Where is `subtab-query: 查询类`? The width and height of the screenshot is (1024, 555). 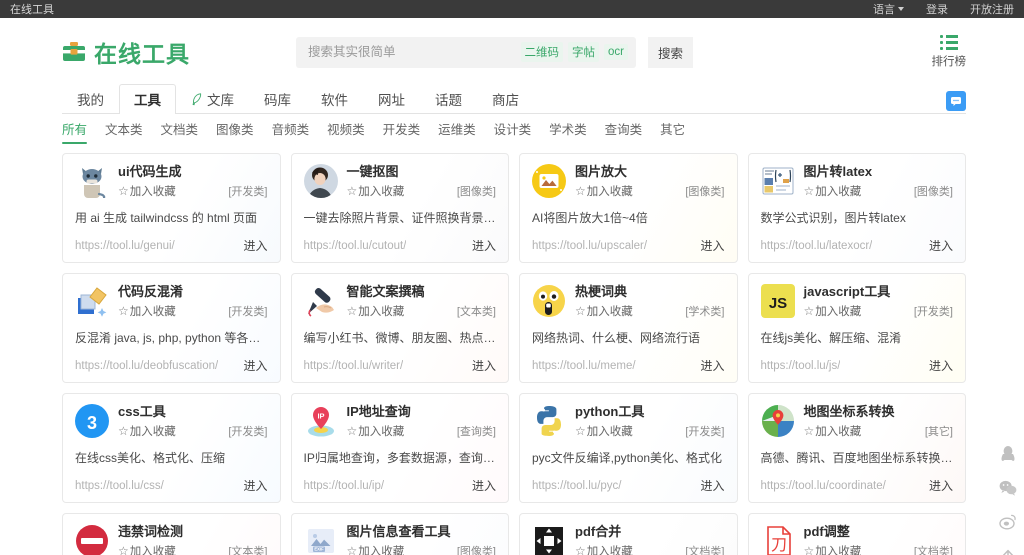
subtab-query: 查询类 is located at coordinates (624, 131).